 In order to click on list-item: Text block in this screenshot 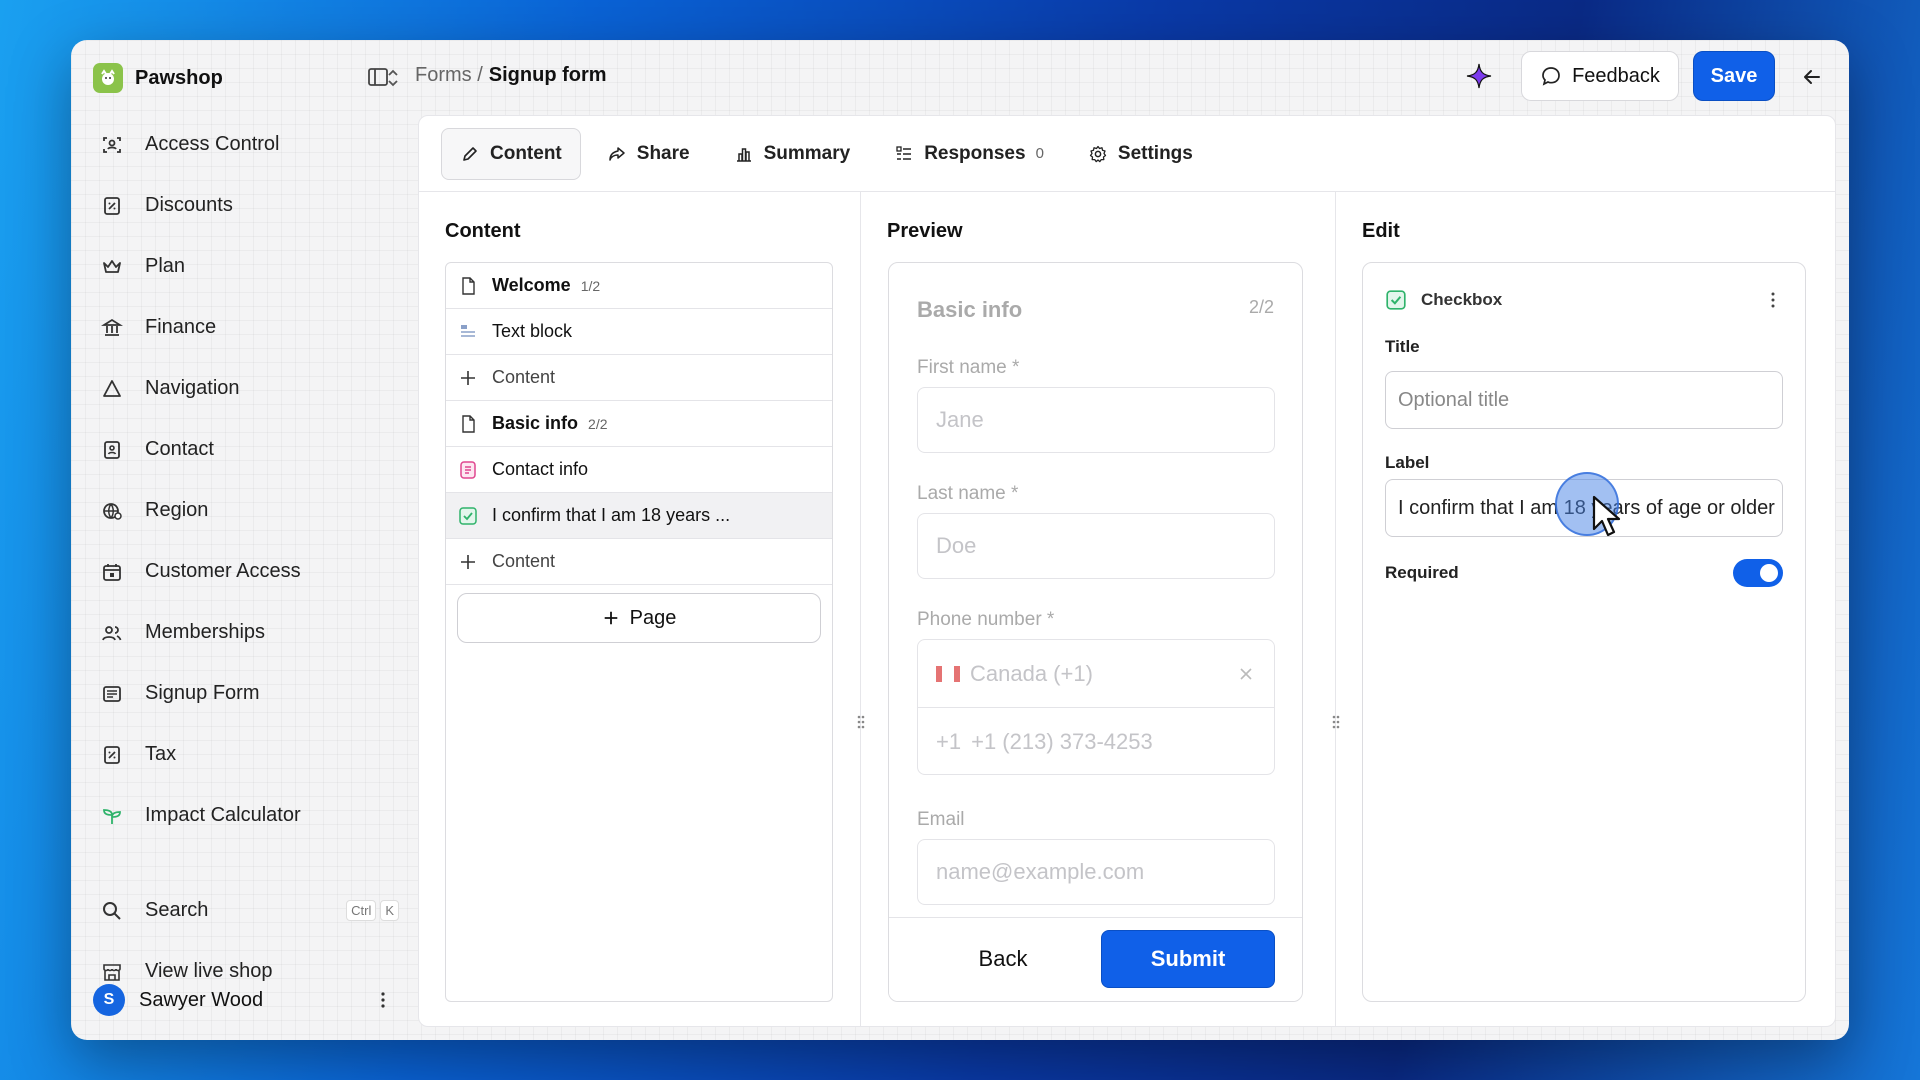, I will do `click(639, 332)`.